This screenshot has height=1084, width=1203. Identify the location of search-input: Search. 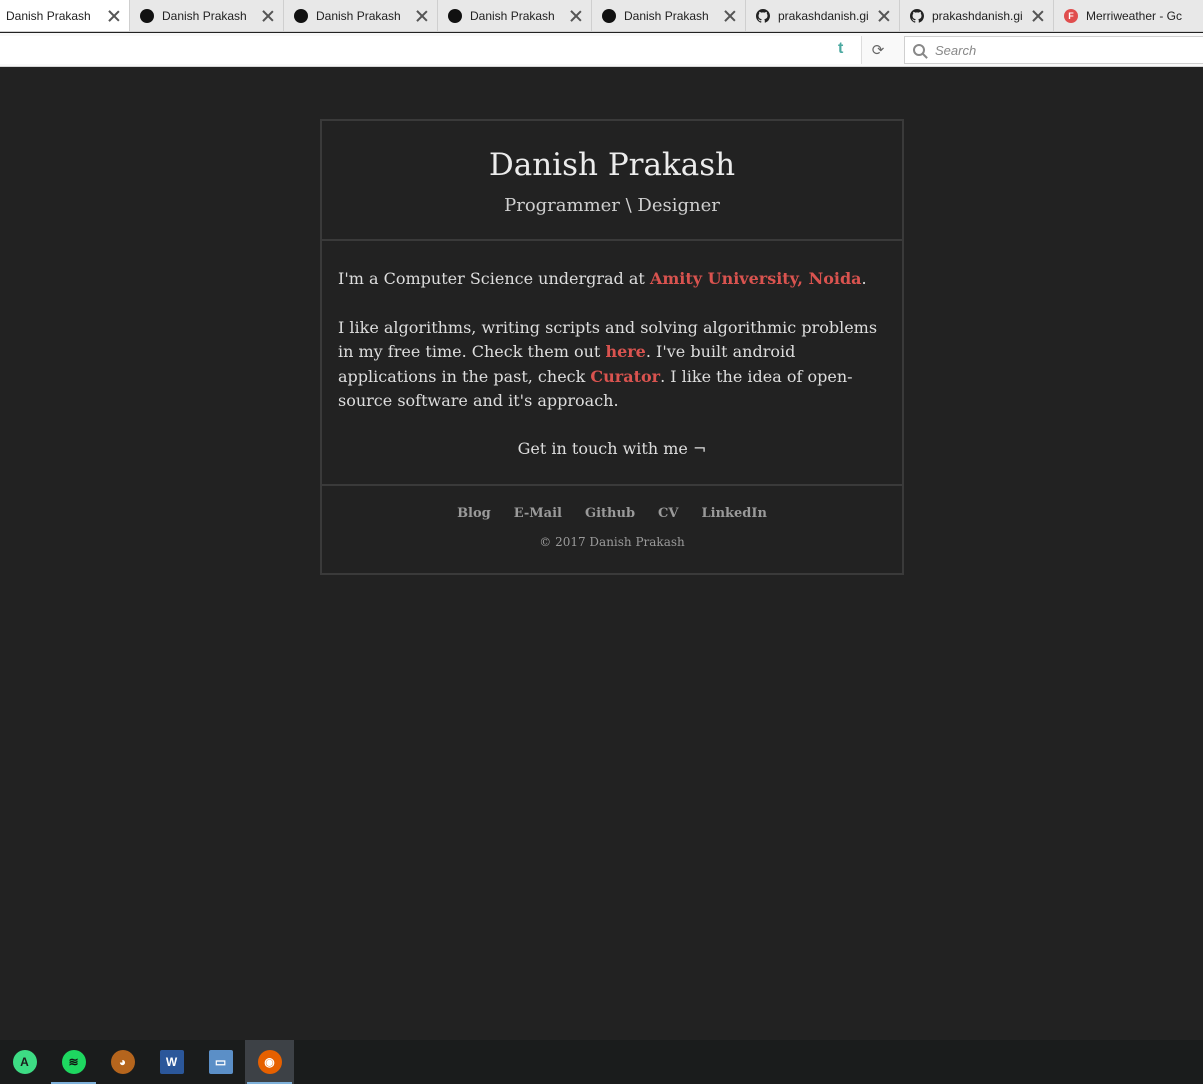
(1053, 50).